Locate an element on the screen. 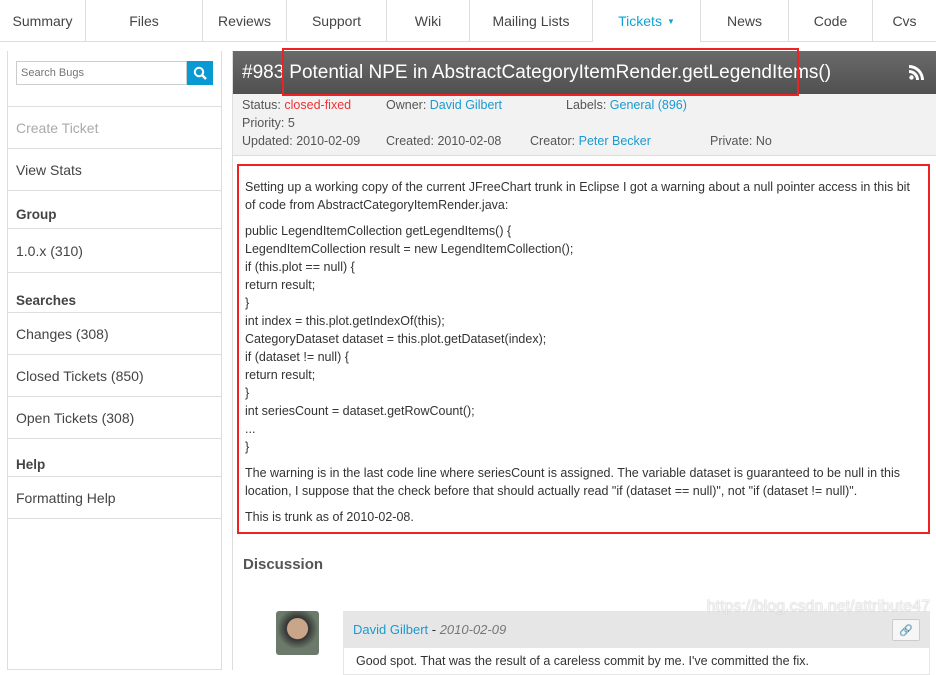  updated-value: 2010-02-09 is located at coordinates (328, 141).